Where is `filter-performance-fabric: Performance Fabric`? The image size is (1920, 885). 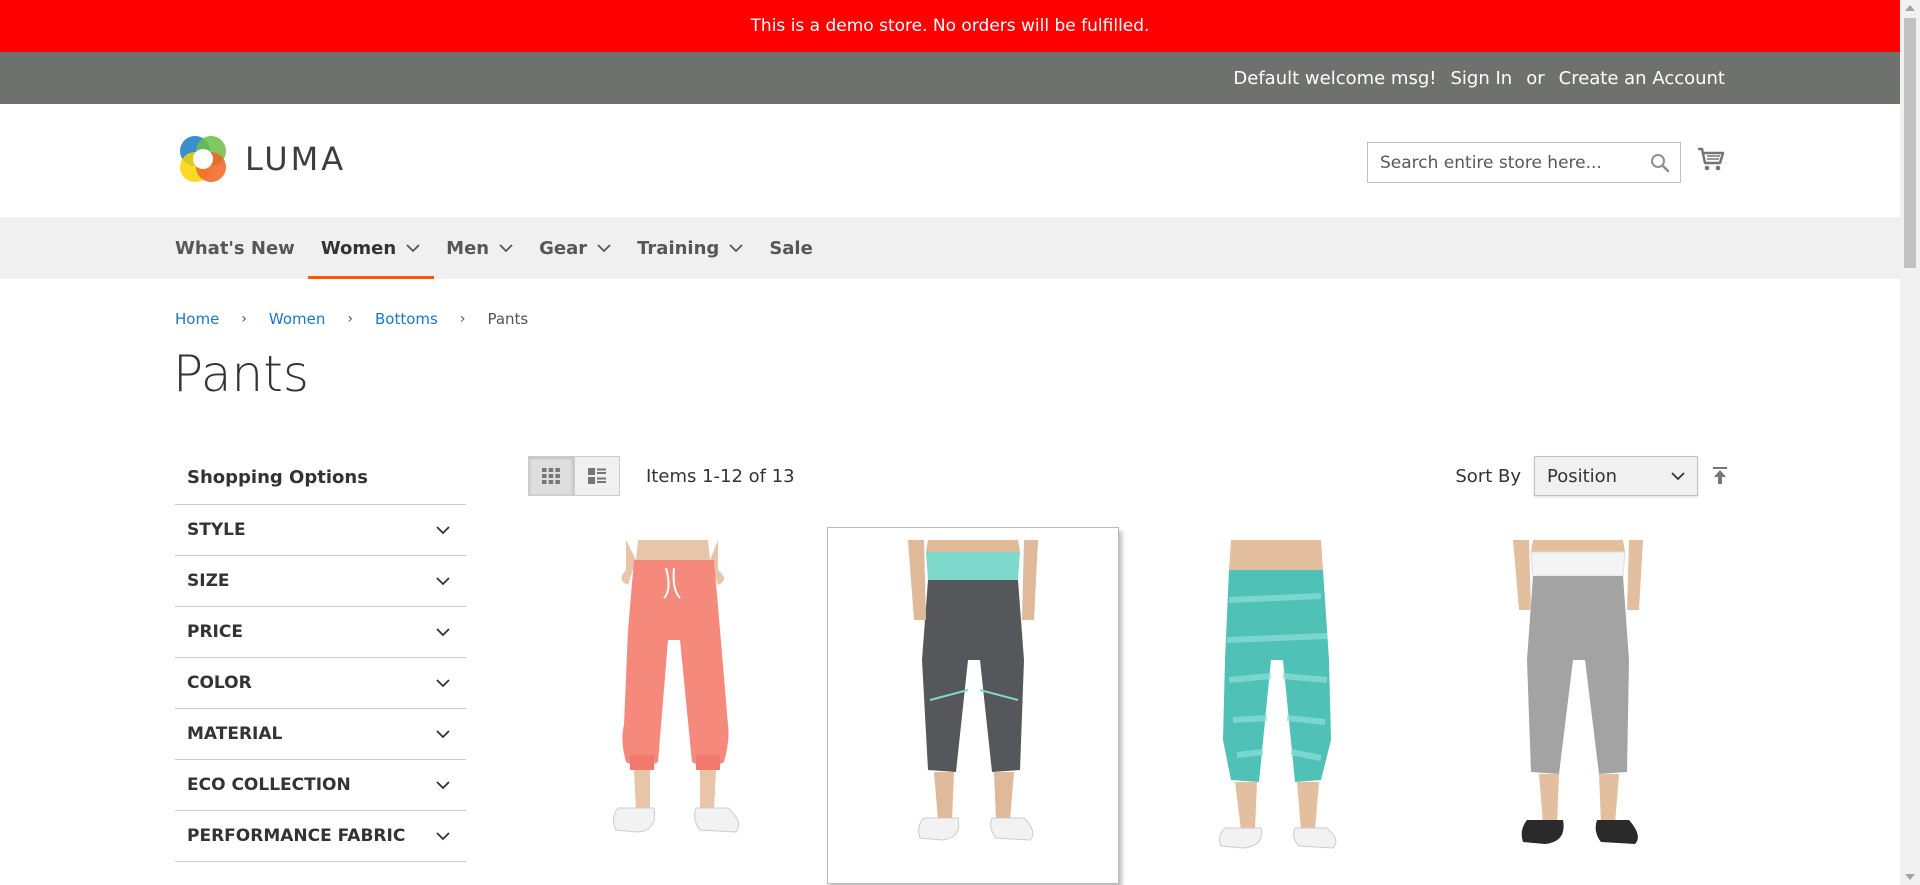 filter-performance-fabric: Performance Fabric is located at coordinates (320, 836).